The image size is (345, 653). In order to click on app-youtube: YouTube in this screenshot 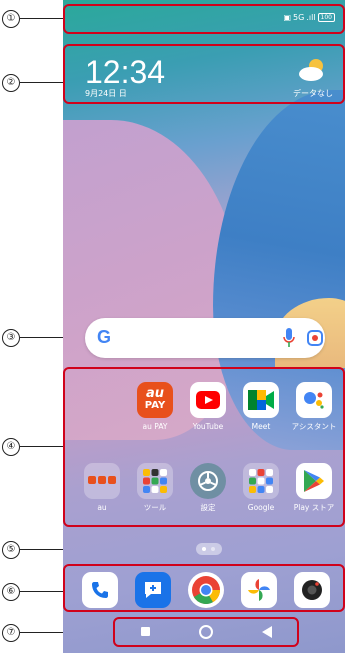, I will do `click(208, 407)`.